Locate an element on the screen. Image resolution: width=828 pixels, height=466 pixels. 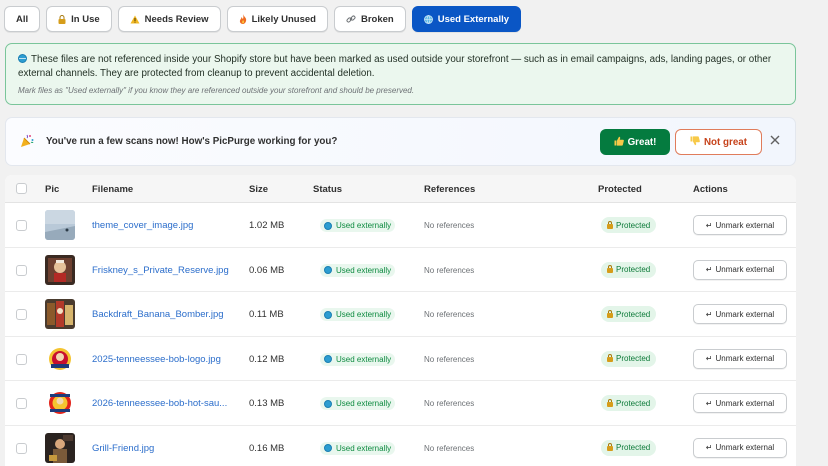
file-size: 0.06 MB is located at coordinates (267, 270).